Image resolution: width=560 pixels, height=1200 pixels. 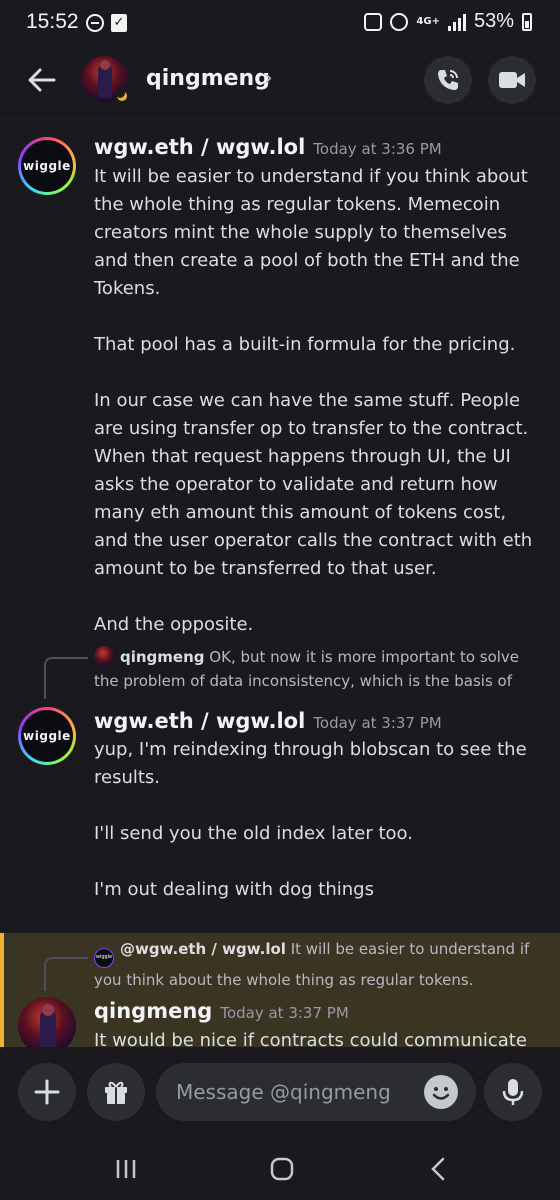 I want to click on reply-author: @wgw.eth / wgw.lol, so click(x=203, y=949).